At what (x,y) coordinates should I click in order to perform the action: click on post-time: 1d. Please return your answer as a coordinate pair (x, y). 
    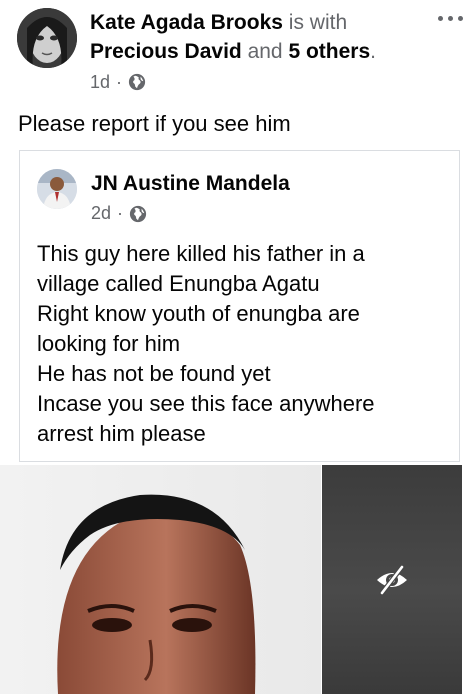
    Looking at the image, I should click on (100, 82).